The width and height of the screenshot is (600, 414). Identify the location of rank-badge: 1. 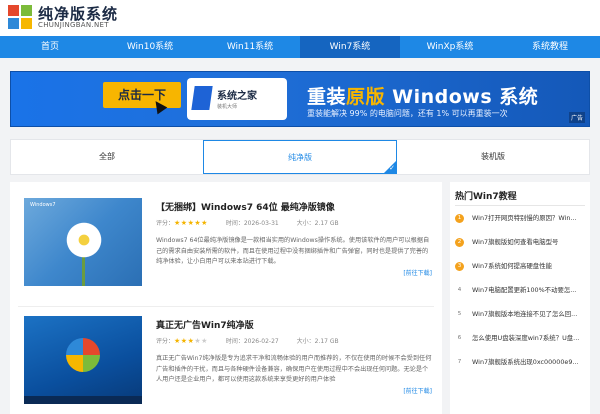
(459, 218).